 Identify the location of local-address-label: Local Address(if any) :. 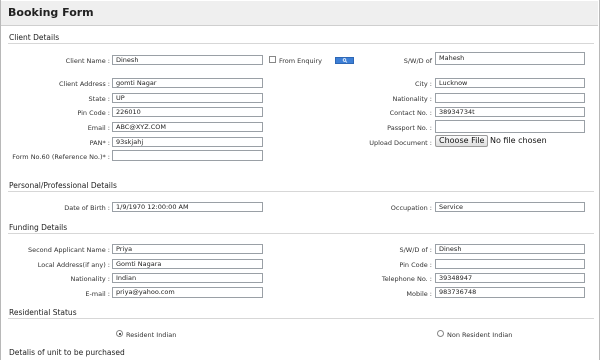
(73, 265).